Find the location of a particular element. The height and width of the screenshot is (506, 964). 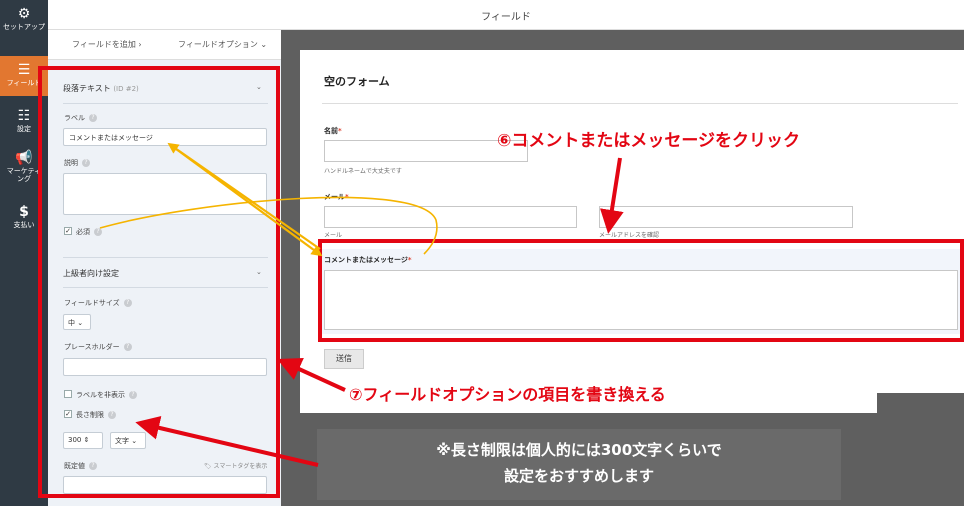

red-arrow-step7 is located at coordinates (311, 375).